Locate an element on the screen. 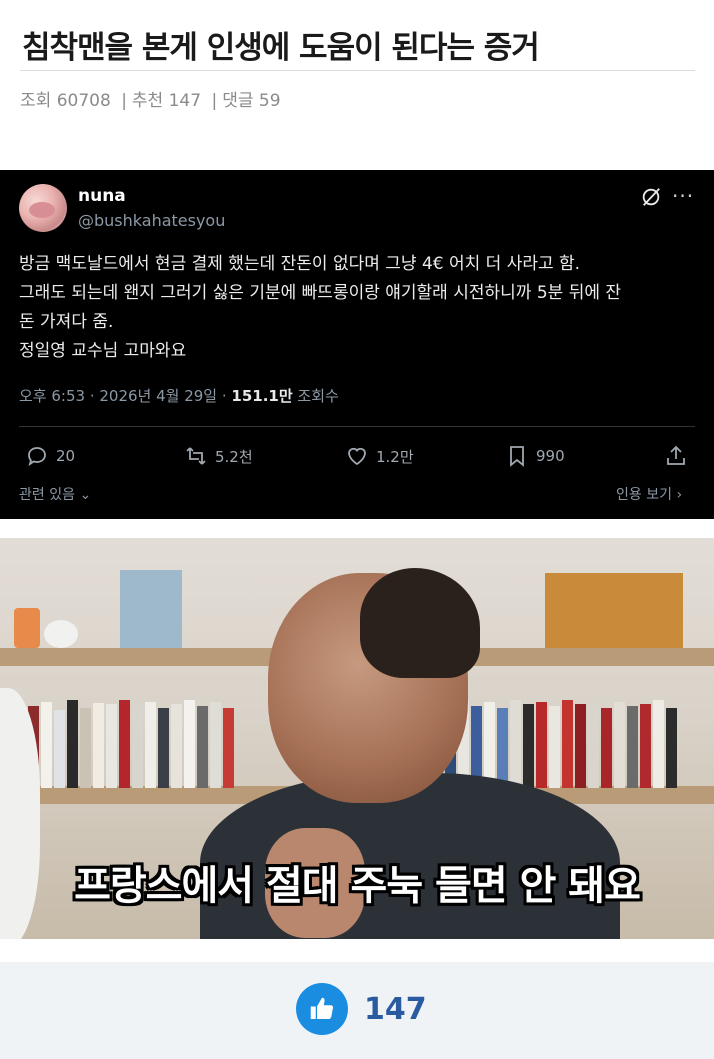 Image resolution: width=714 pixels, height=1059 pixels. retweet-count: 5.2천 is located at coordinates (234, 456).